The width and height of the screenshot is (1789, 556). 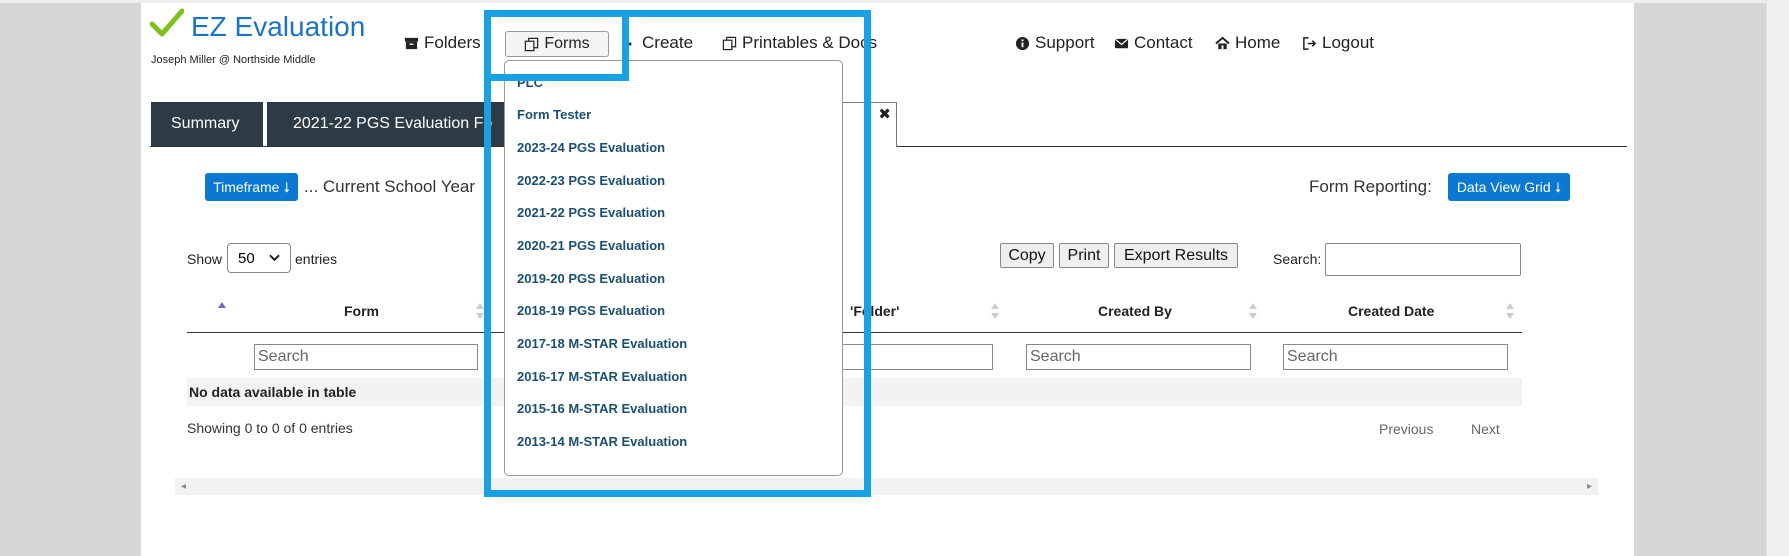 I want to click on show-label: Show, so click(x=205, y=259).